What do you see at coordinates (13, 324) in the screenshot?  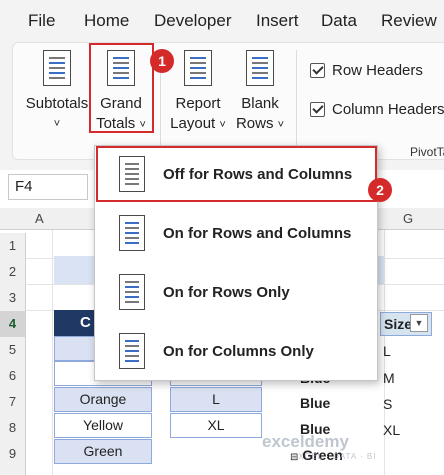 I see `row-header: 4` at bounding box center [13, 324].